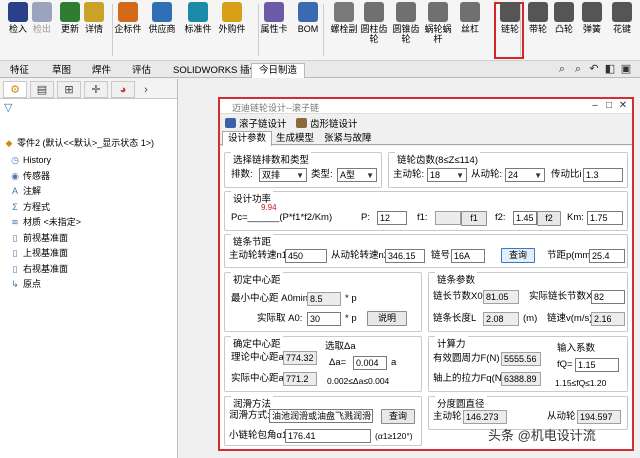 Image resolution: width=640 pixels, height=458 pixels. I want to click on filter-icon: ▽, so click(8, 107).